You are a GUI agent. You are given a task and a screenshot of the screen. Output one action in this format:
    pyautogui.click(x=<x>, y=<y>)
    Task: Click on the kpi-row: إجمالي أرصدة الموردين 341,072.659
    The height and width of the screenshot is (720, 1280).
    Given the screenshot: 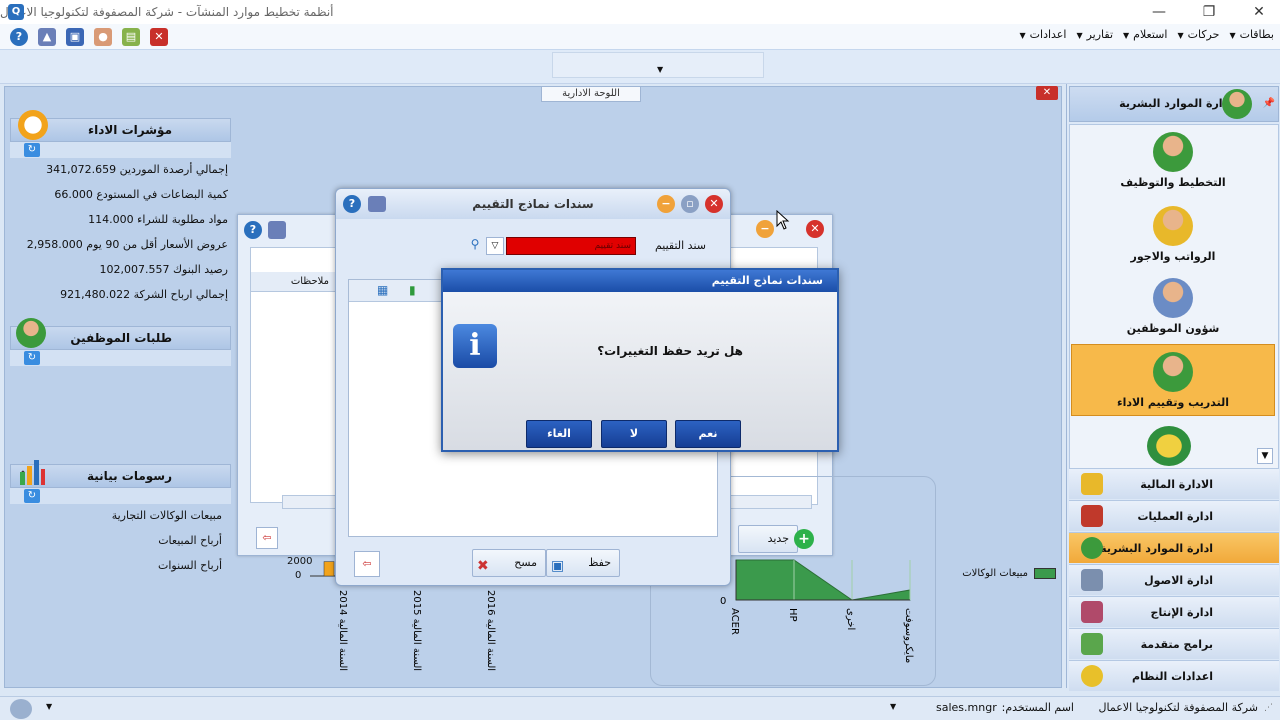 What is the action you would take?
    pyautogui.click(x=137, y=169)
    